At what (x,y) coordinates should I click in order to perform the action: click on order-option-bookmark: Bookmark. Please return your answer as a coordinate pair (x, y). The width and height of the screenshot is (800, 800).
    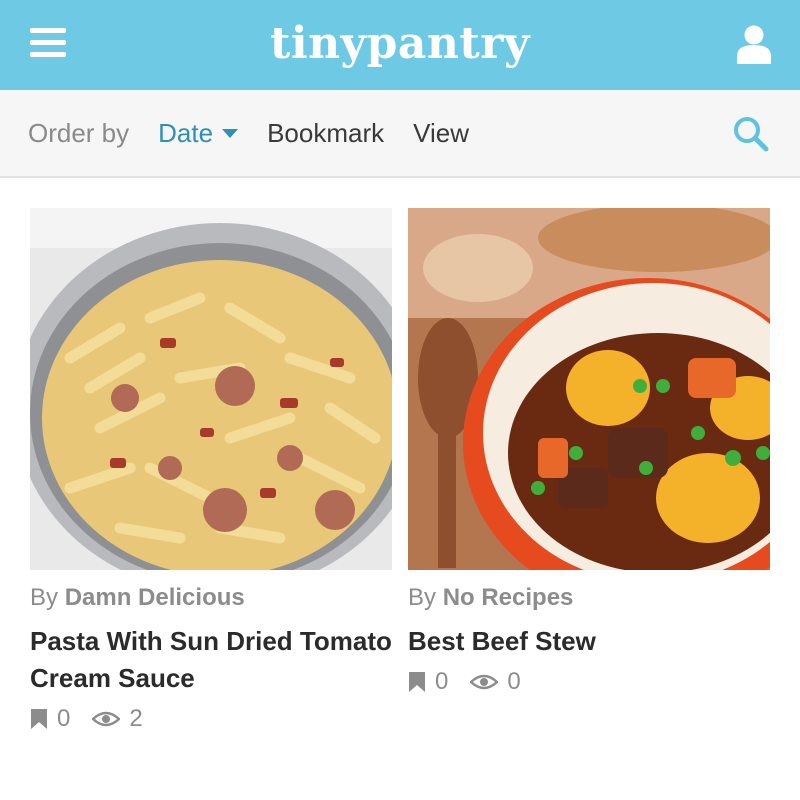
    Looking at the image, I should click on (325, 133).